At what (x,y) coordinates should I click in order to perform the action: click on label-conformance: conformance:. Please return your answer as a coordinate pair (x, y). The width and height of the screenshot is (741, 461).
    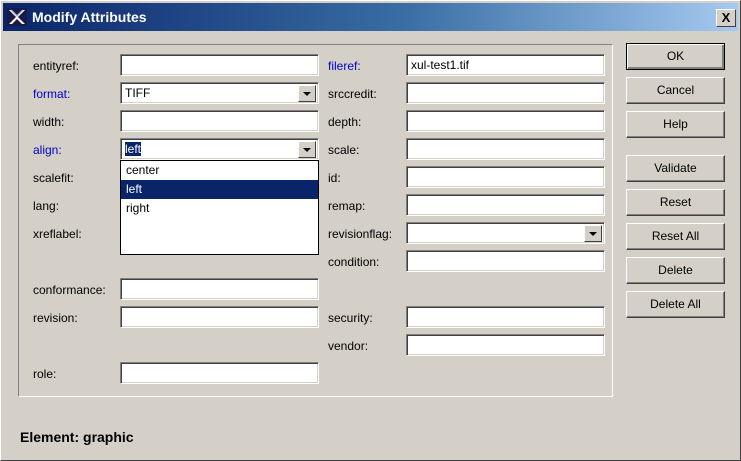
    Looking at the image, I should click on (69, 290).